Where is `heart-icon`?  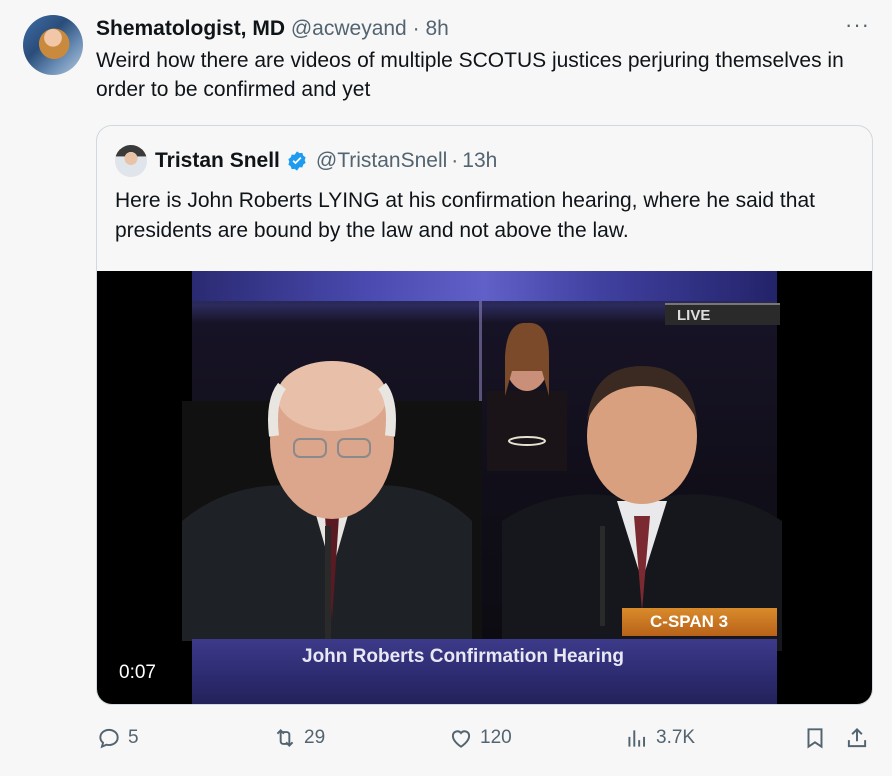
heart-icon is located at coordinates (461, 739).